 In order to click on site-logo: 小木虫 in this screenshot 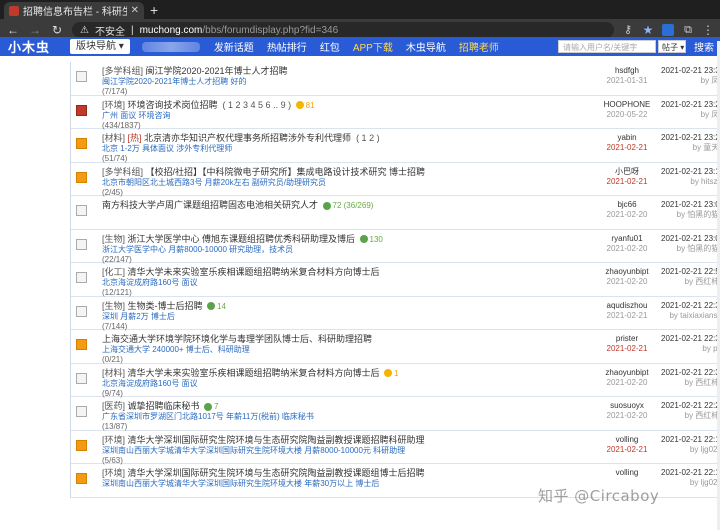, I will do `click(31, 46)`.